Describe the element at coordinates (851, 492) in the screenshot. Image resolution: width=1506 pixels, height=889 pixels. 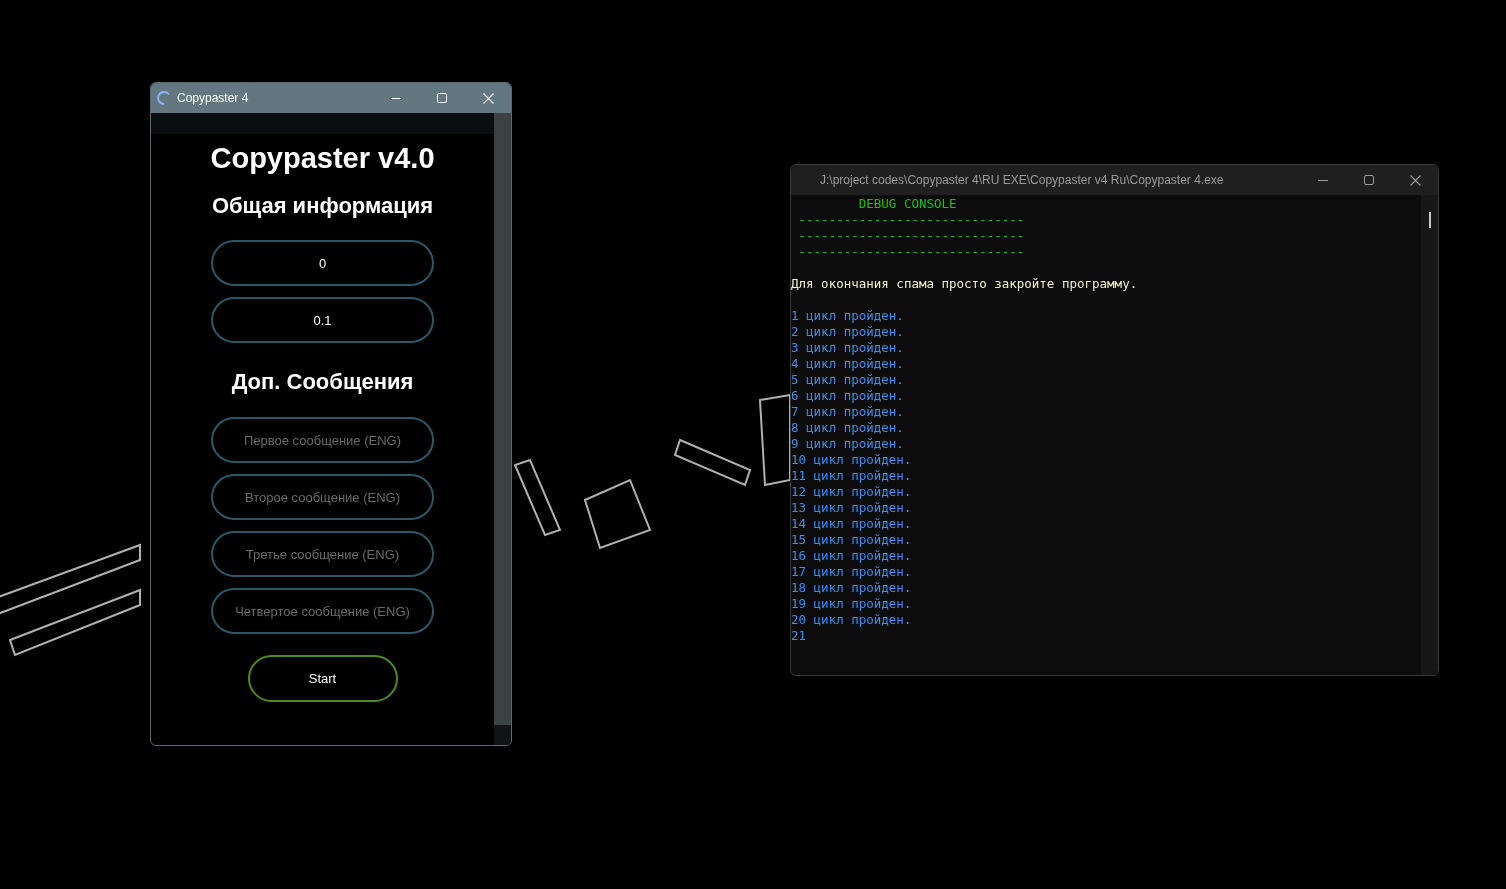
I see `console-line: 12 цикл пройден.` at that location.